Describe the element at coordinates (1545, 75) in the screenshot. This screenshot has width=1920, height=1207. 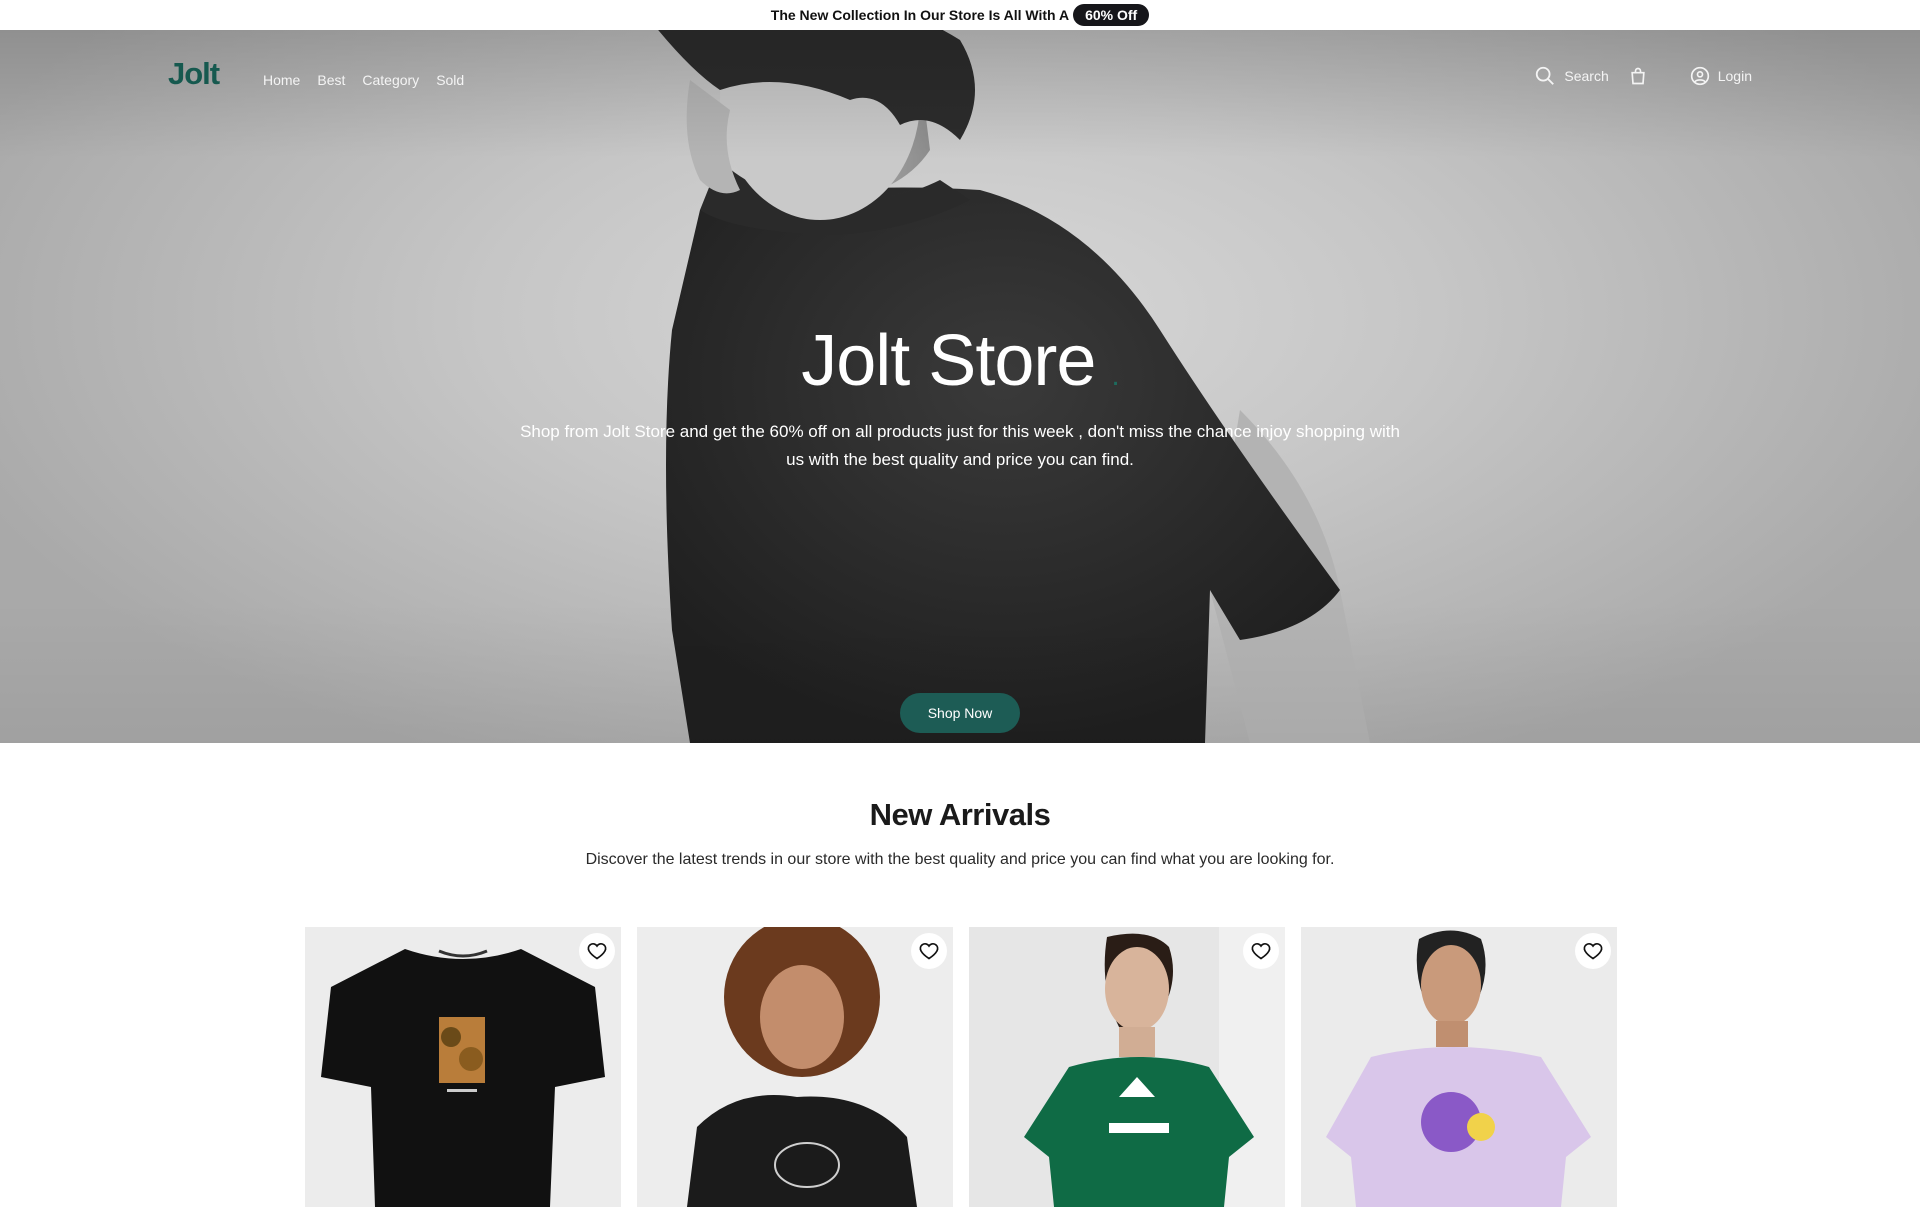
I see `search-icon` at that location.